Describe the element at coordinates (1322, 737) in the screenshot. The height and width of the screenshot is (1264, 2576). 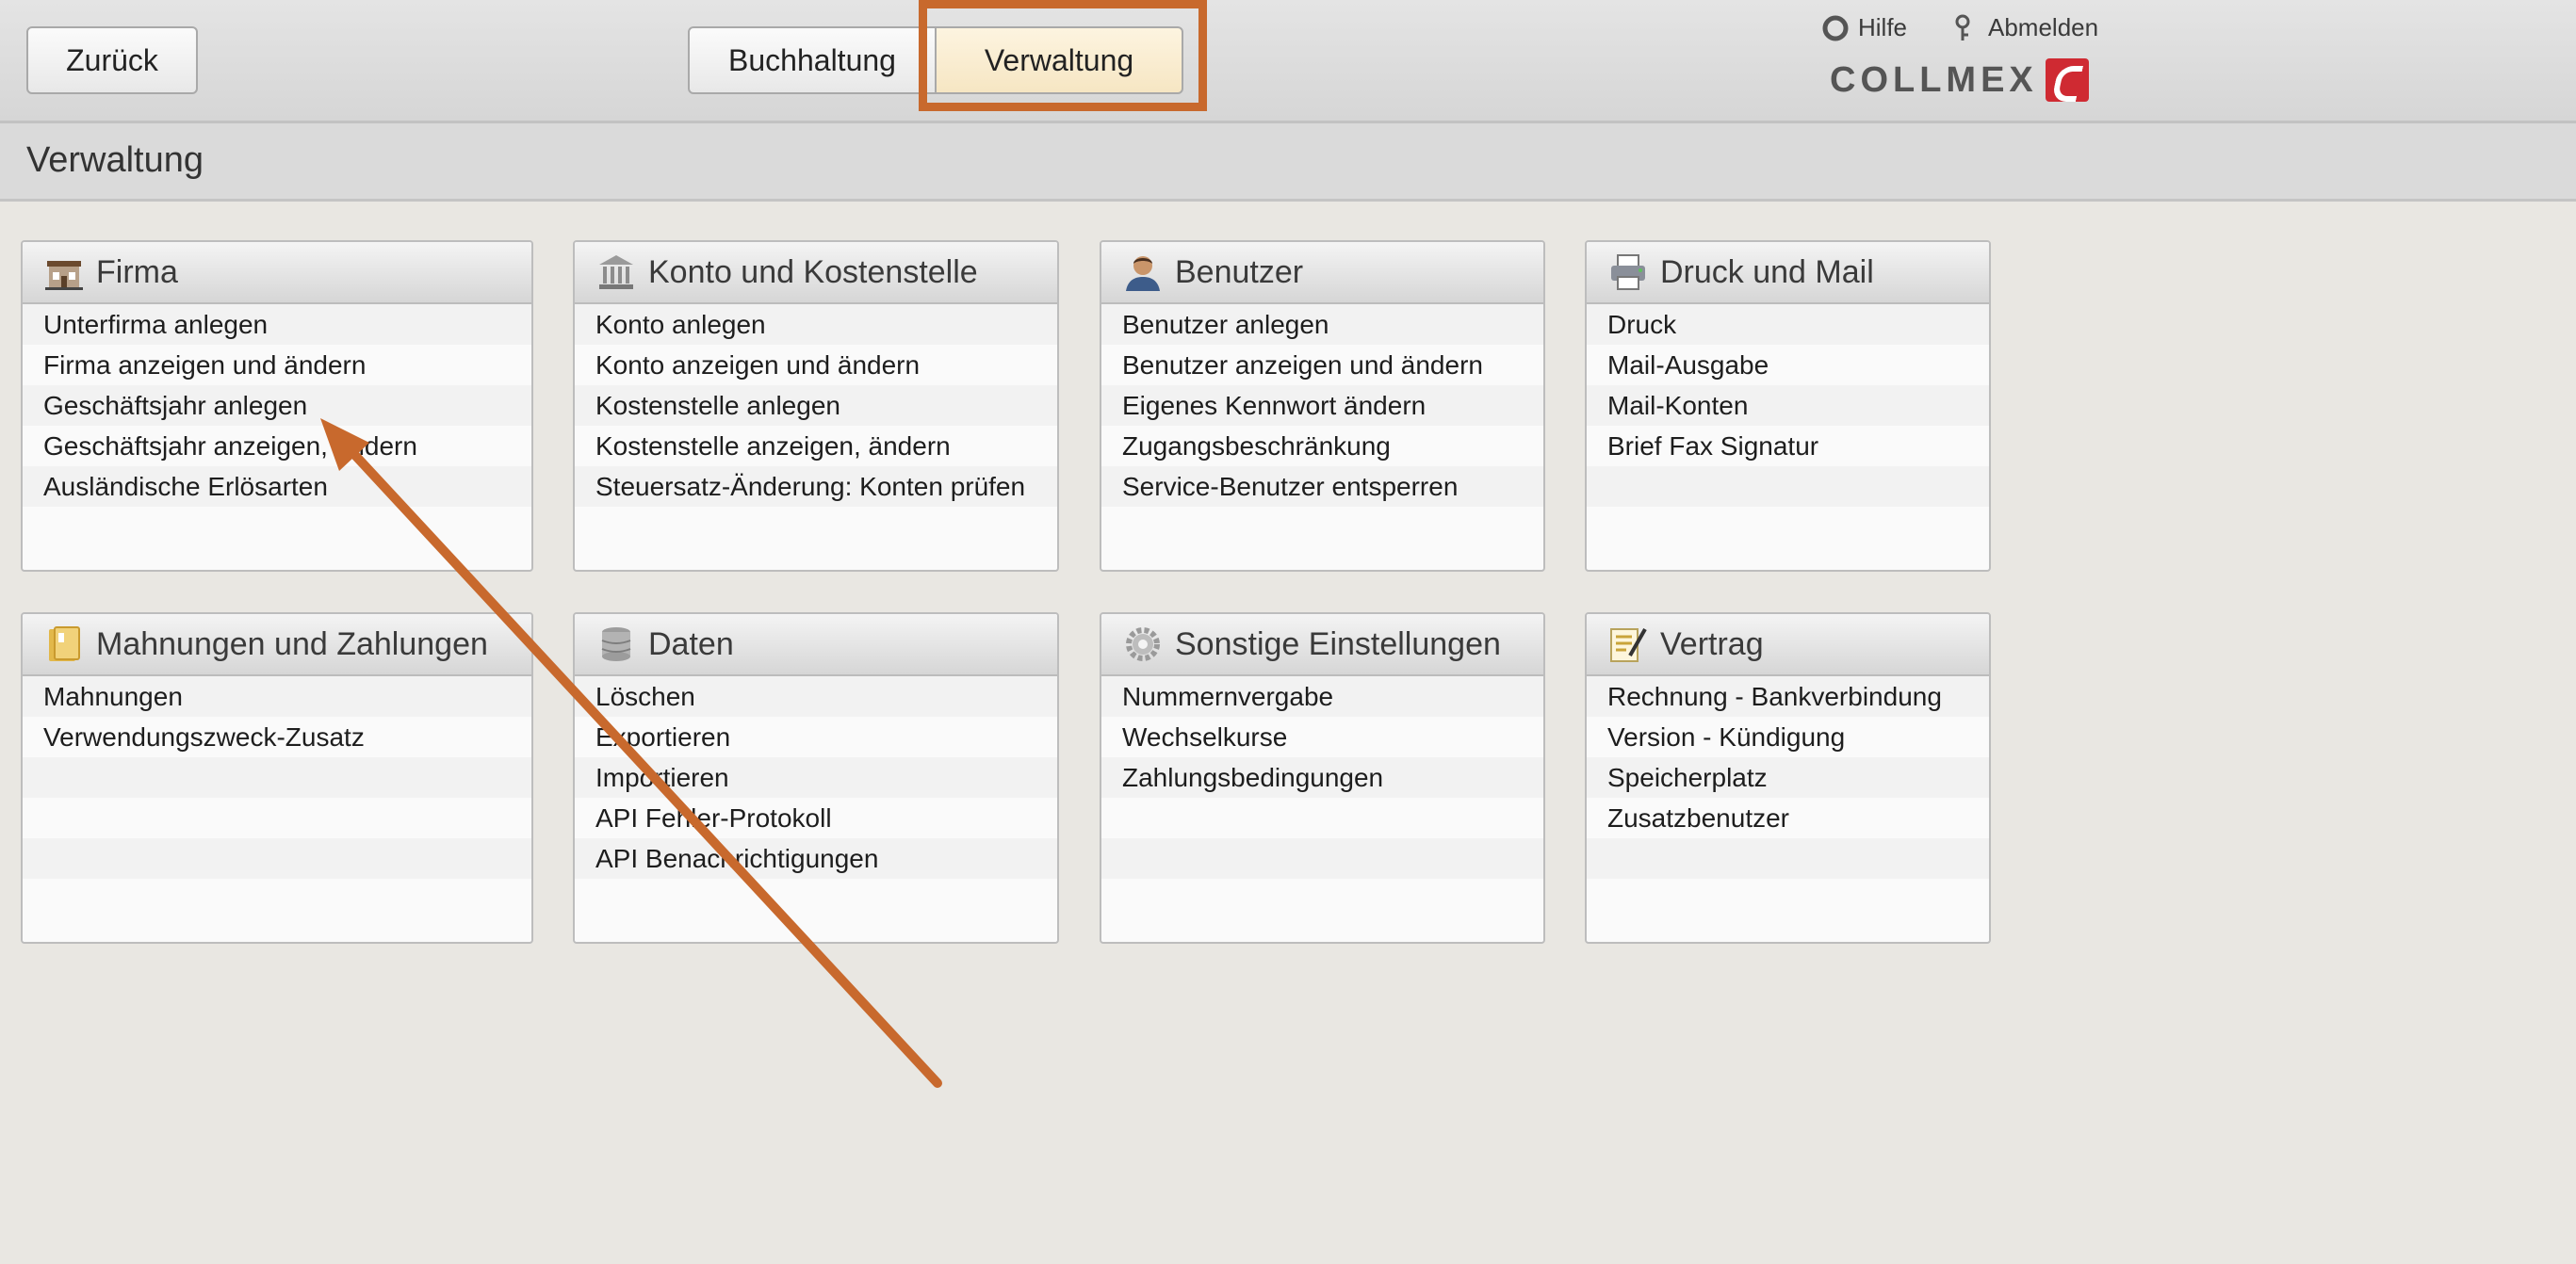
I see `menu-item-wechselkurse: Wechselkurse` at that location.